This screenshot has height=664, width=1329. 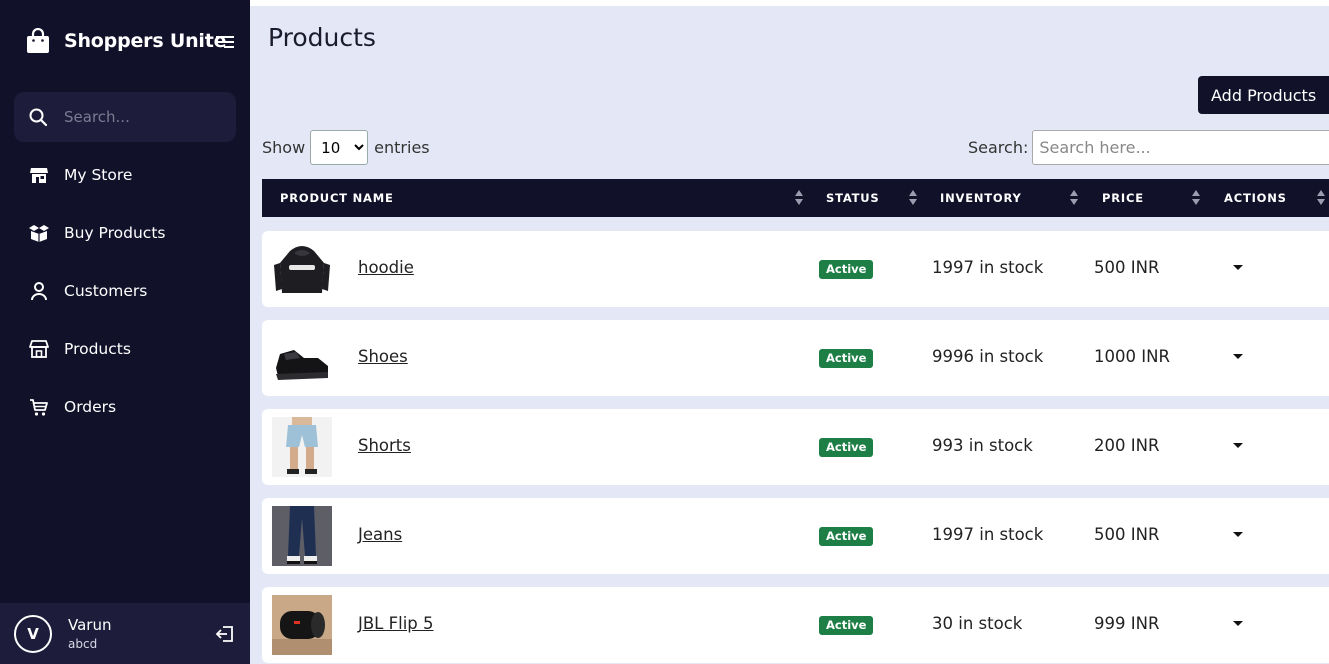 I want to click on user-subtitle: abcd, so click(x=83, y=644).